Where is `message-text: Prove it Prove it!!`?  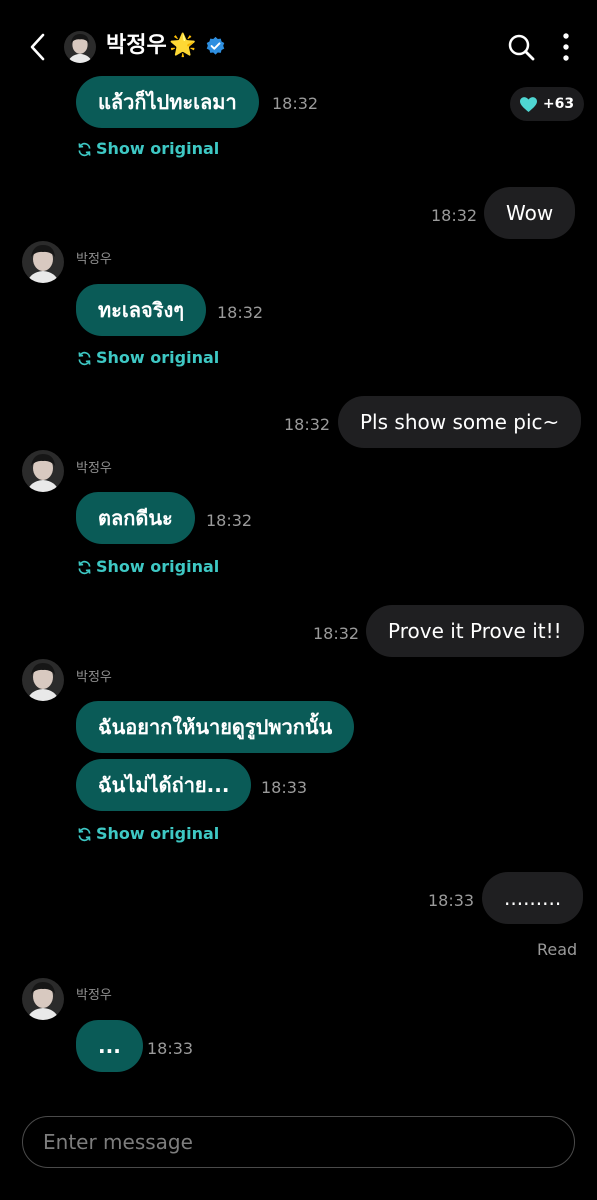
message-text: Prove it Prove it!! is located at coordinates (475, 631).